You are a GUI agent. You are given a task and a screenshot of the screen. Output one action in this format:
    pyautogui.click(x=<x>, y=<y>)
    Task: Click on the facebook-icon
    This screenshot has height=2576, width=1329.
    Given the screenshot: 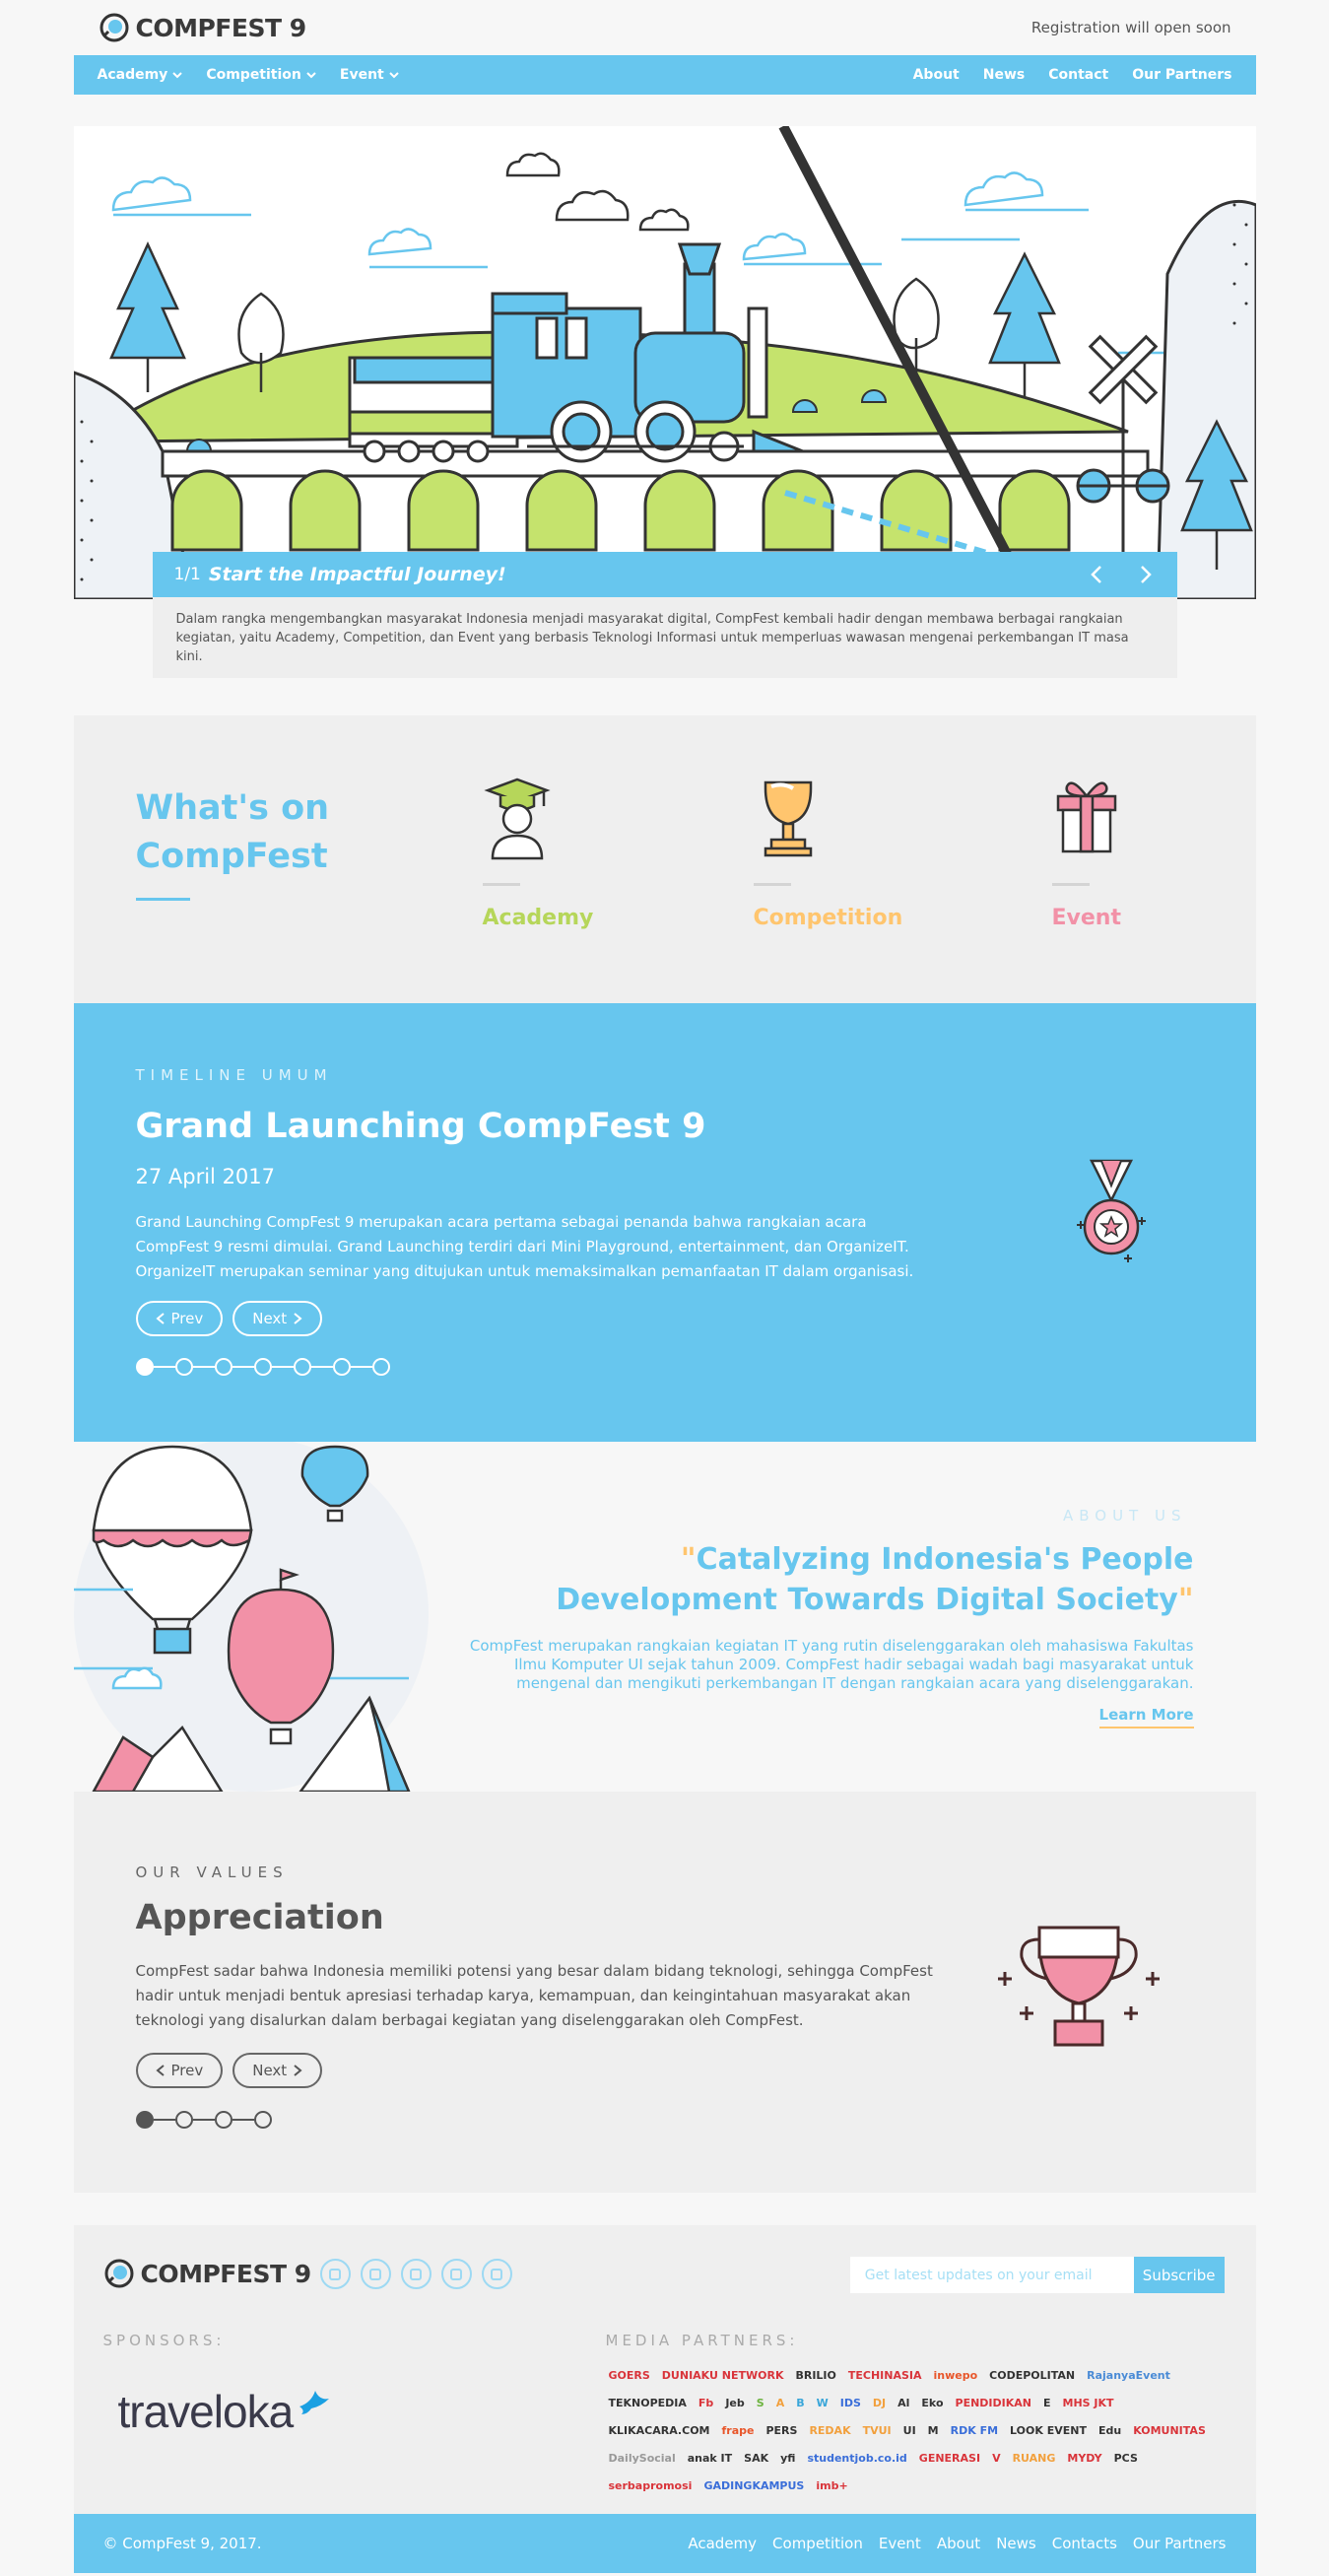 What is the action you would take?
    pyautogui.click(x=335, y=2274)
    